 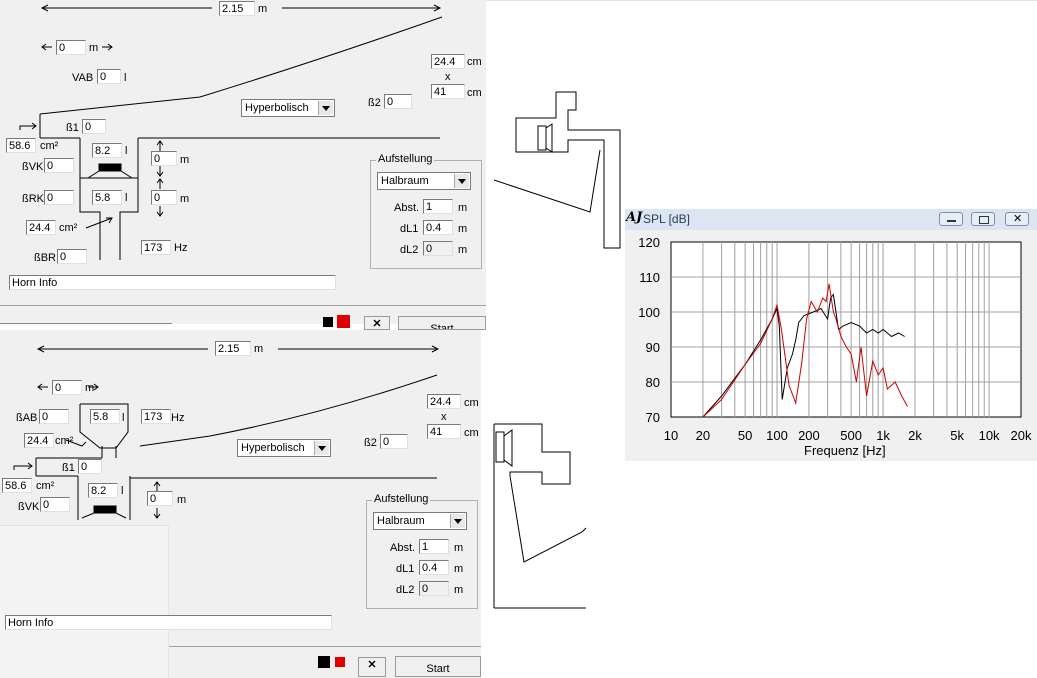 What do you see at coordinates (649, 312) in the screenshot?
I see `y-tick-label: 100` at bounding box center [649, 312].